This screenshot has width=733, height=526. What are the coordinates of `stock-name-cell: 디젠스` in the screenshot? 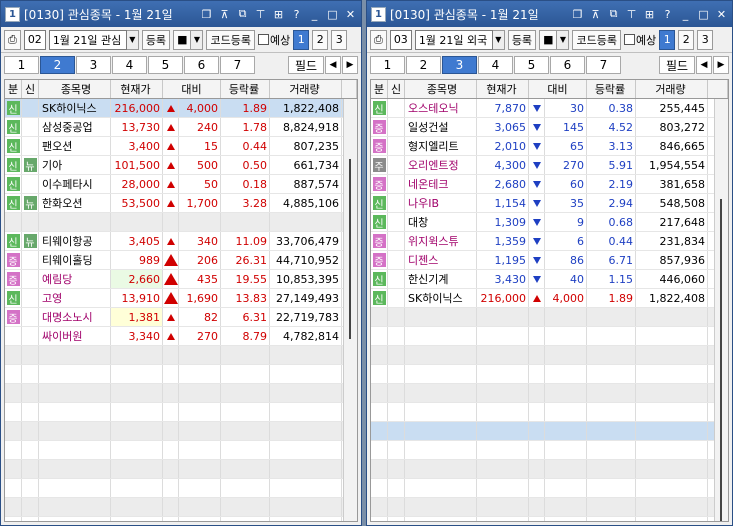 It's located at (441, 260).